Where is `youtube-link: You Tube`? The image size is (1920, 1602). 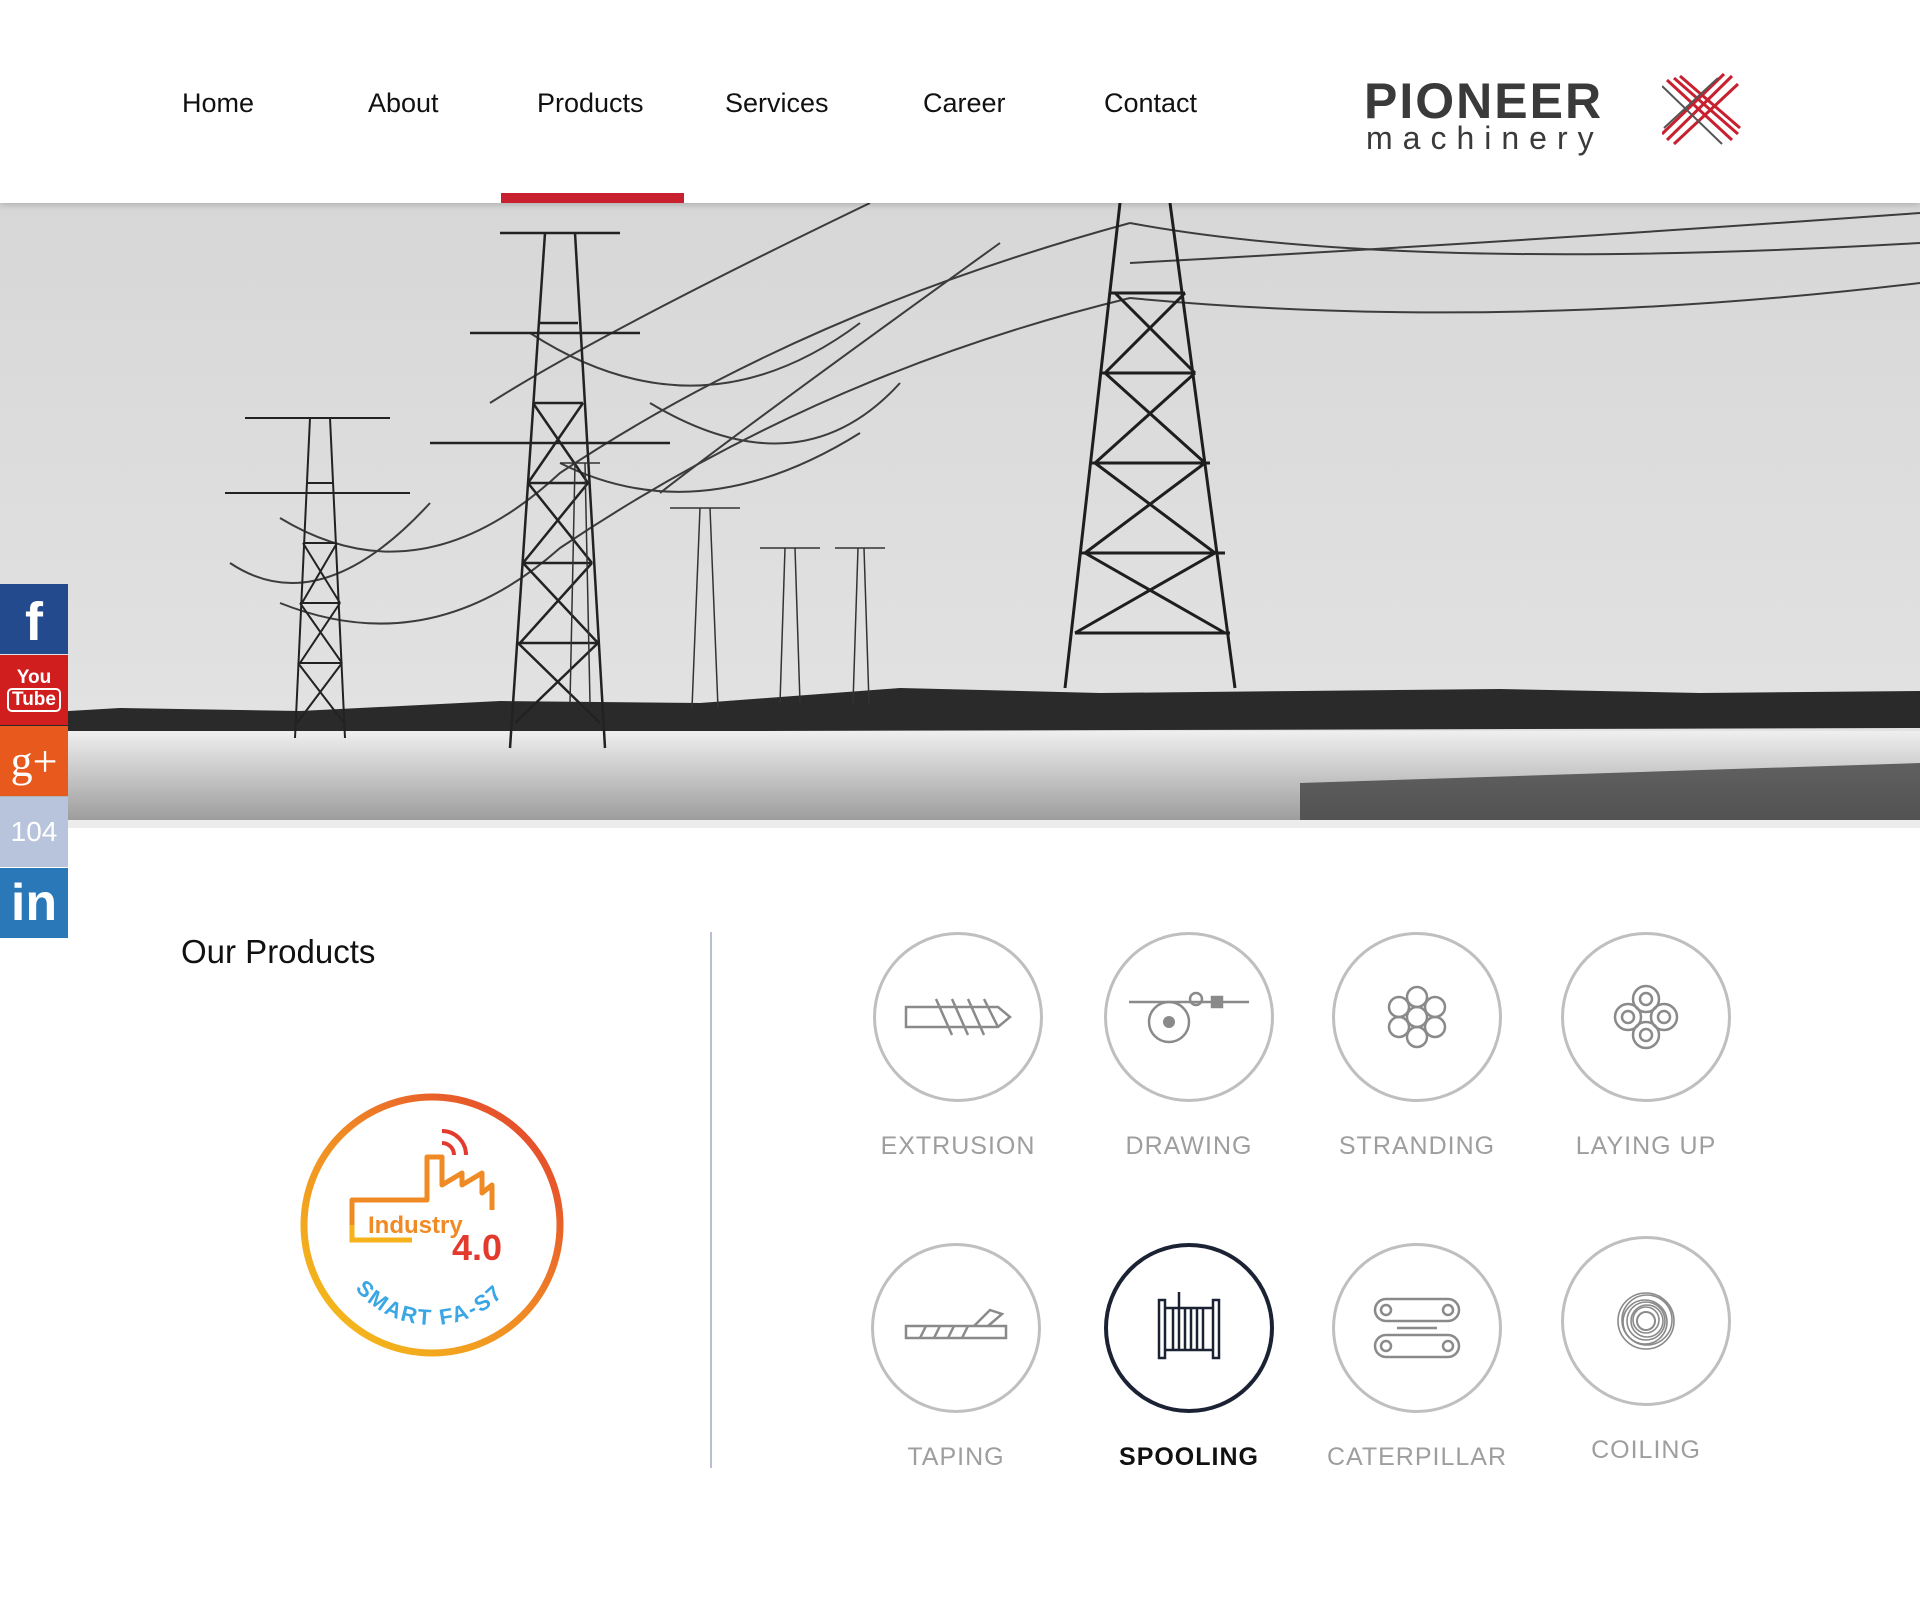 youtube-link: You Tube is located at coordinates (34, 690).